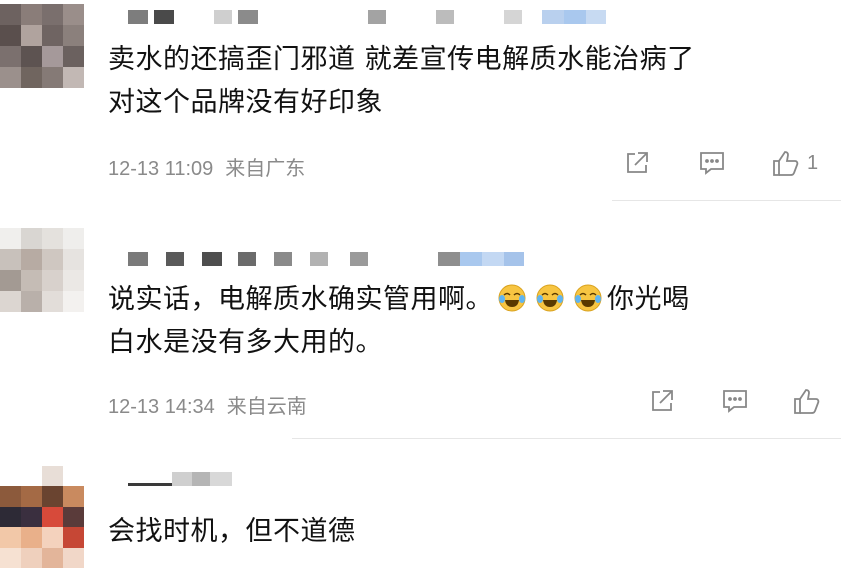 The height and width of the screenshot is (568, 841). I want to click on comment-meta: 12-13 14:34 来自云南, so click(207, 404).